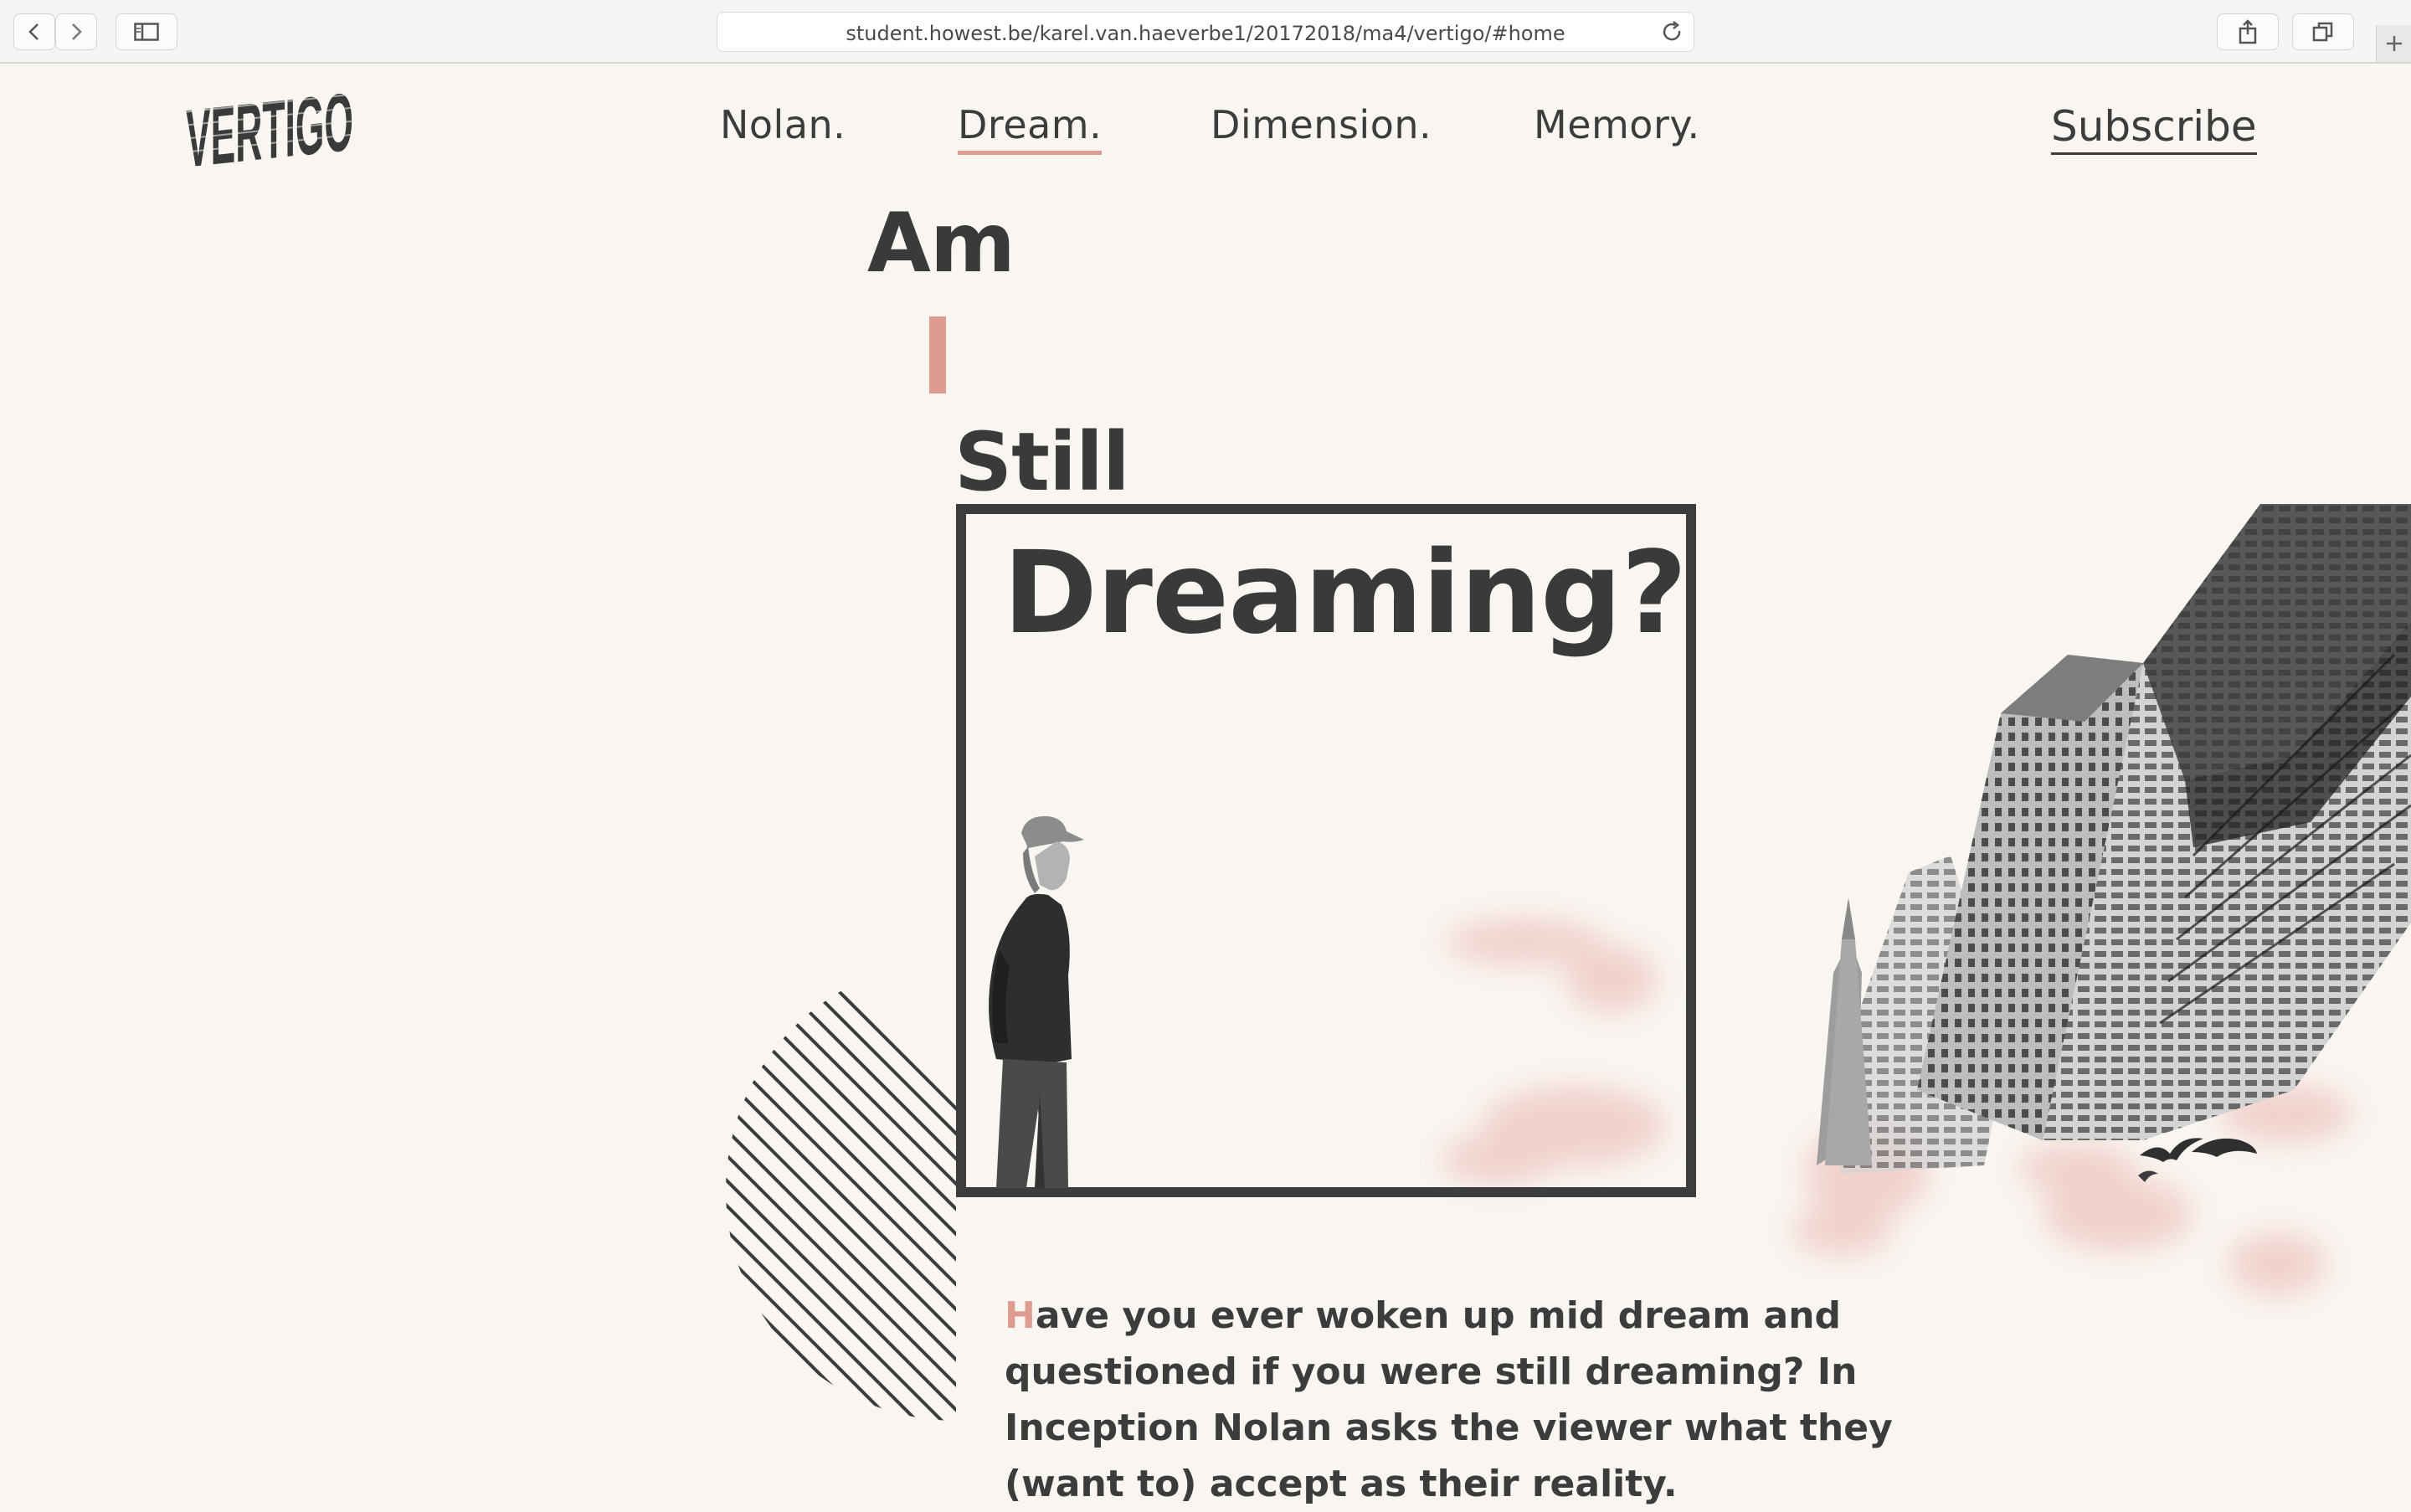  What do you see at coordinates (941, 244) in the screenshot?
I see `hero-word-am: Am` at bounding box center [941, 244].